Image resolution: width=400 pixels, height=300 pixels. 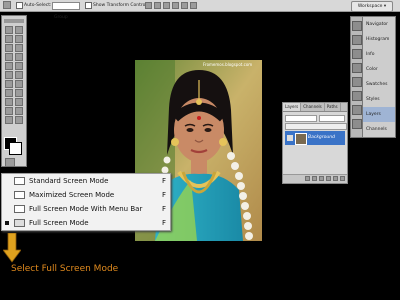 What do you see at coordinates (72, 195) in the screenshot?
I see `menu-item-label: Maximized Screen Mode` at bounding box center [72, 195].